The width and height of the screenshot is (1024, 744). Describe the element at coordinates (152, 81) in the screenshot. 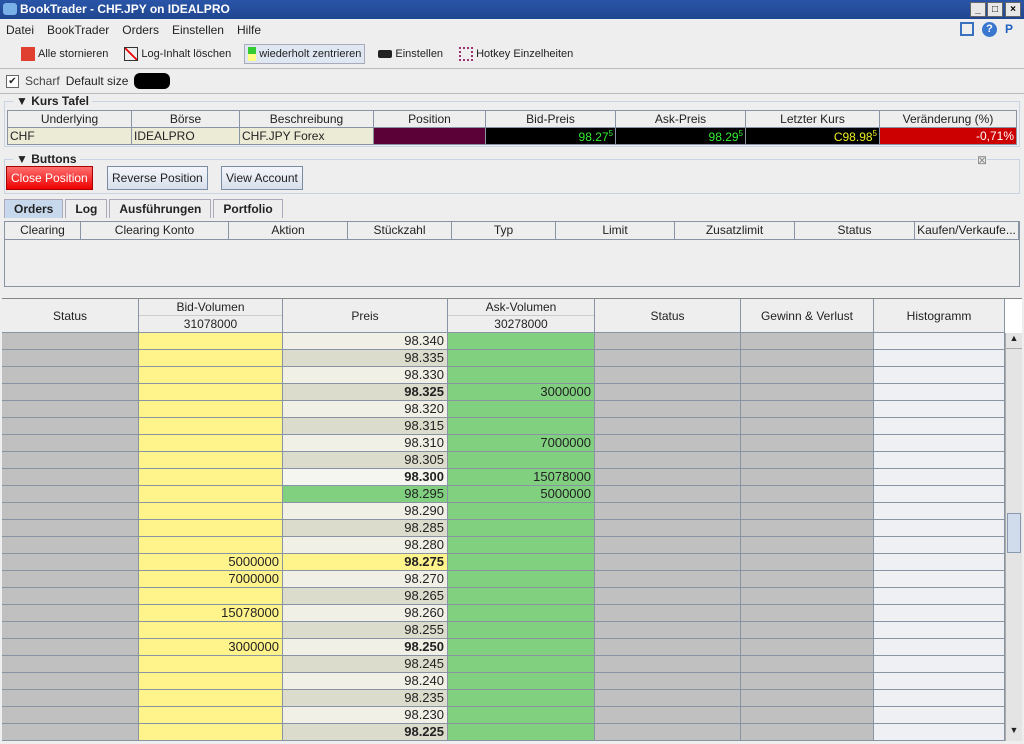

I see `default-size-input` at that location.